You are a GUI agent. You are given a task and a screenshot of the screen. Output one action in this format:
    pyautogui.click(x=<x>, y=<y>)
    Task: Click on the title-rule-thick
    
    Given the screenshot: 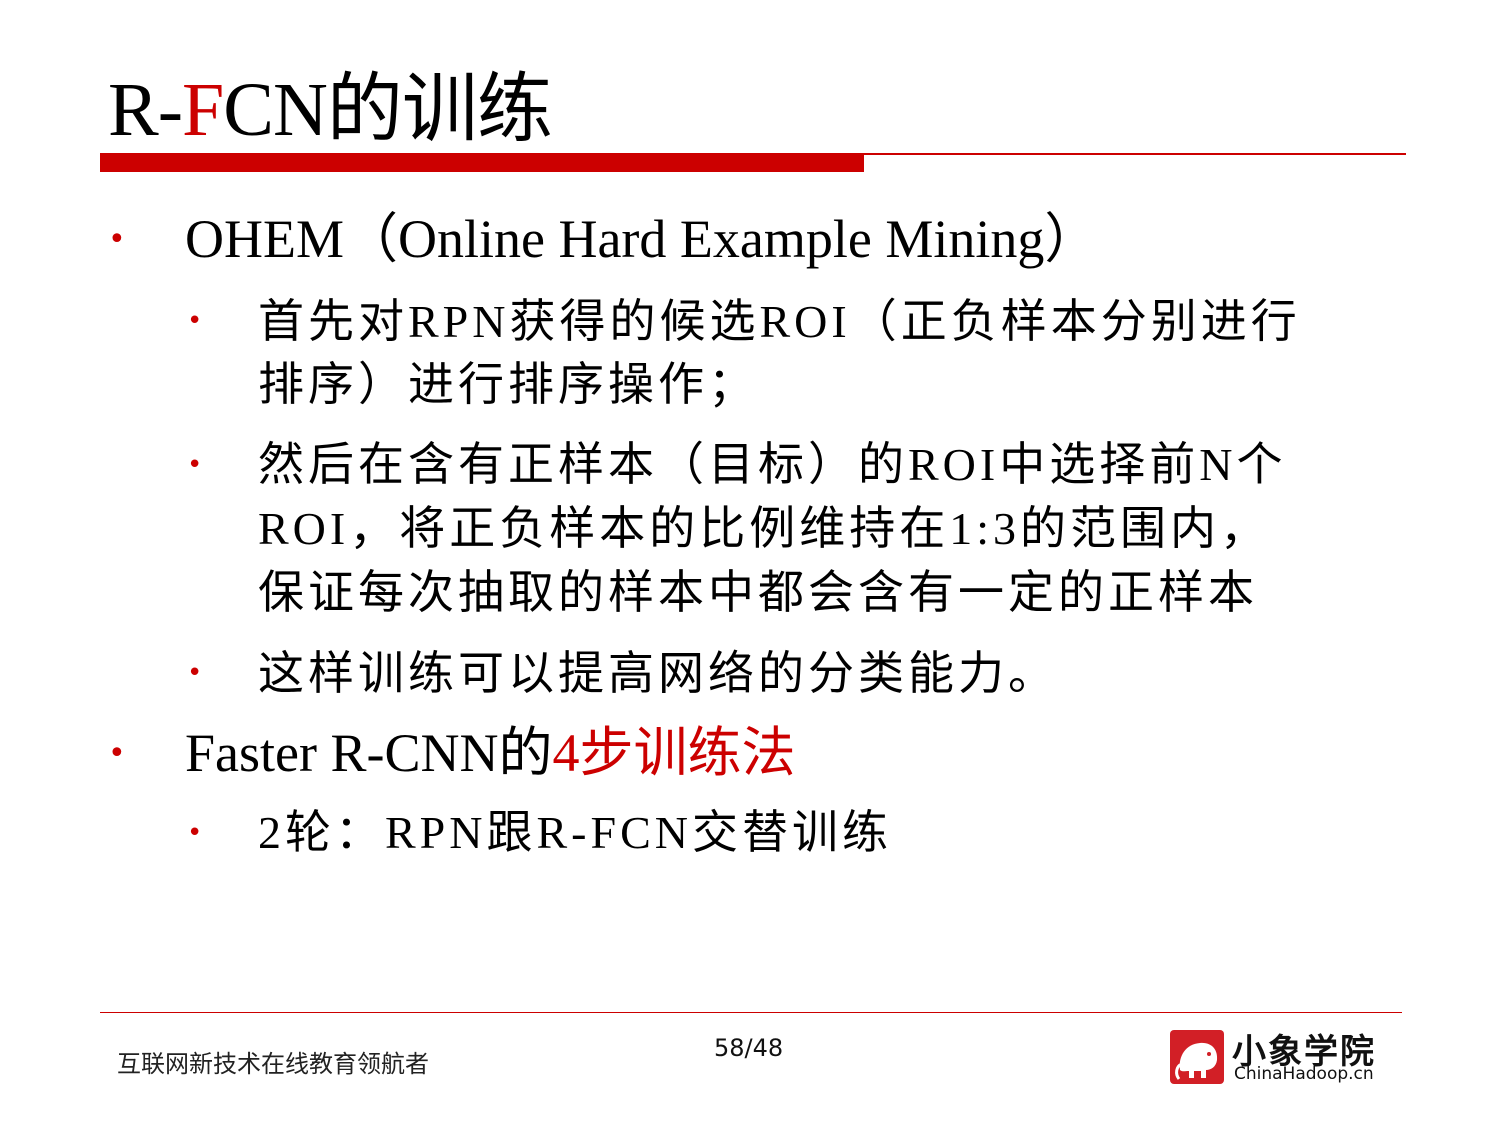 What is the action you would take?
    pyautogui.click(x=482, y=163)
    